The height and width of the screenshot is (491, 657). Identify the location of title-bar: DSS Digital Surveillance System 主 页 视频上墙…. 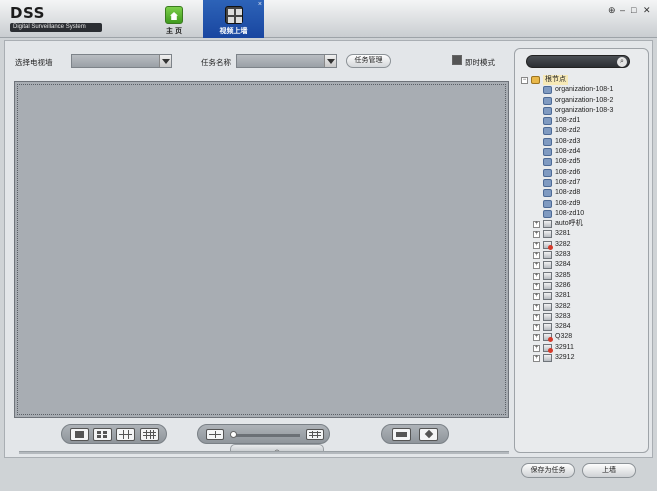
(328, 19).